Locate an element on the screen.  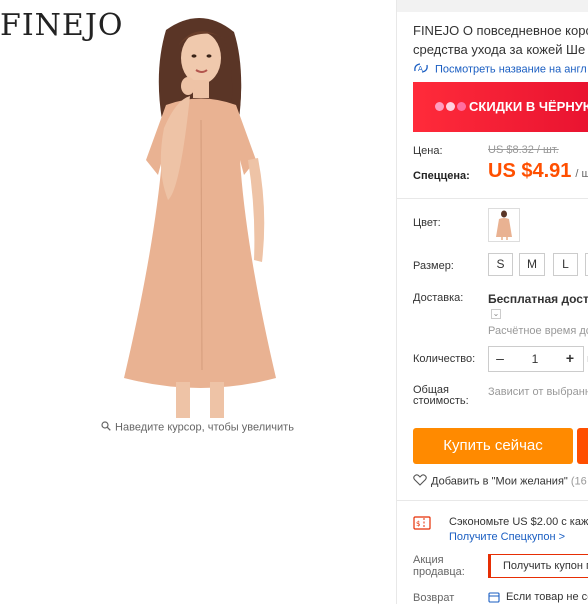
special-price-label: Спеццена: is located at coordinates (441, 176).